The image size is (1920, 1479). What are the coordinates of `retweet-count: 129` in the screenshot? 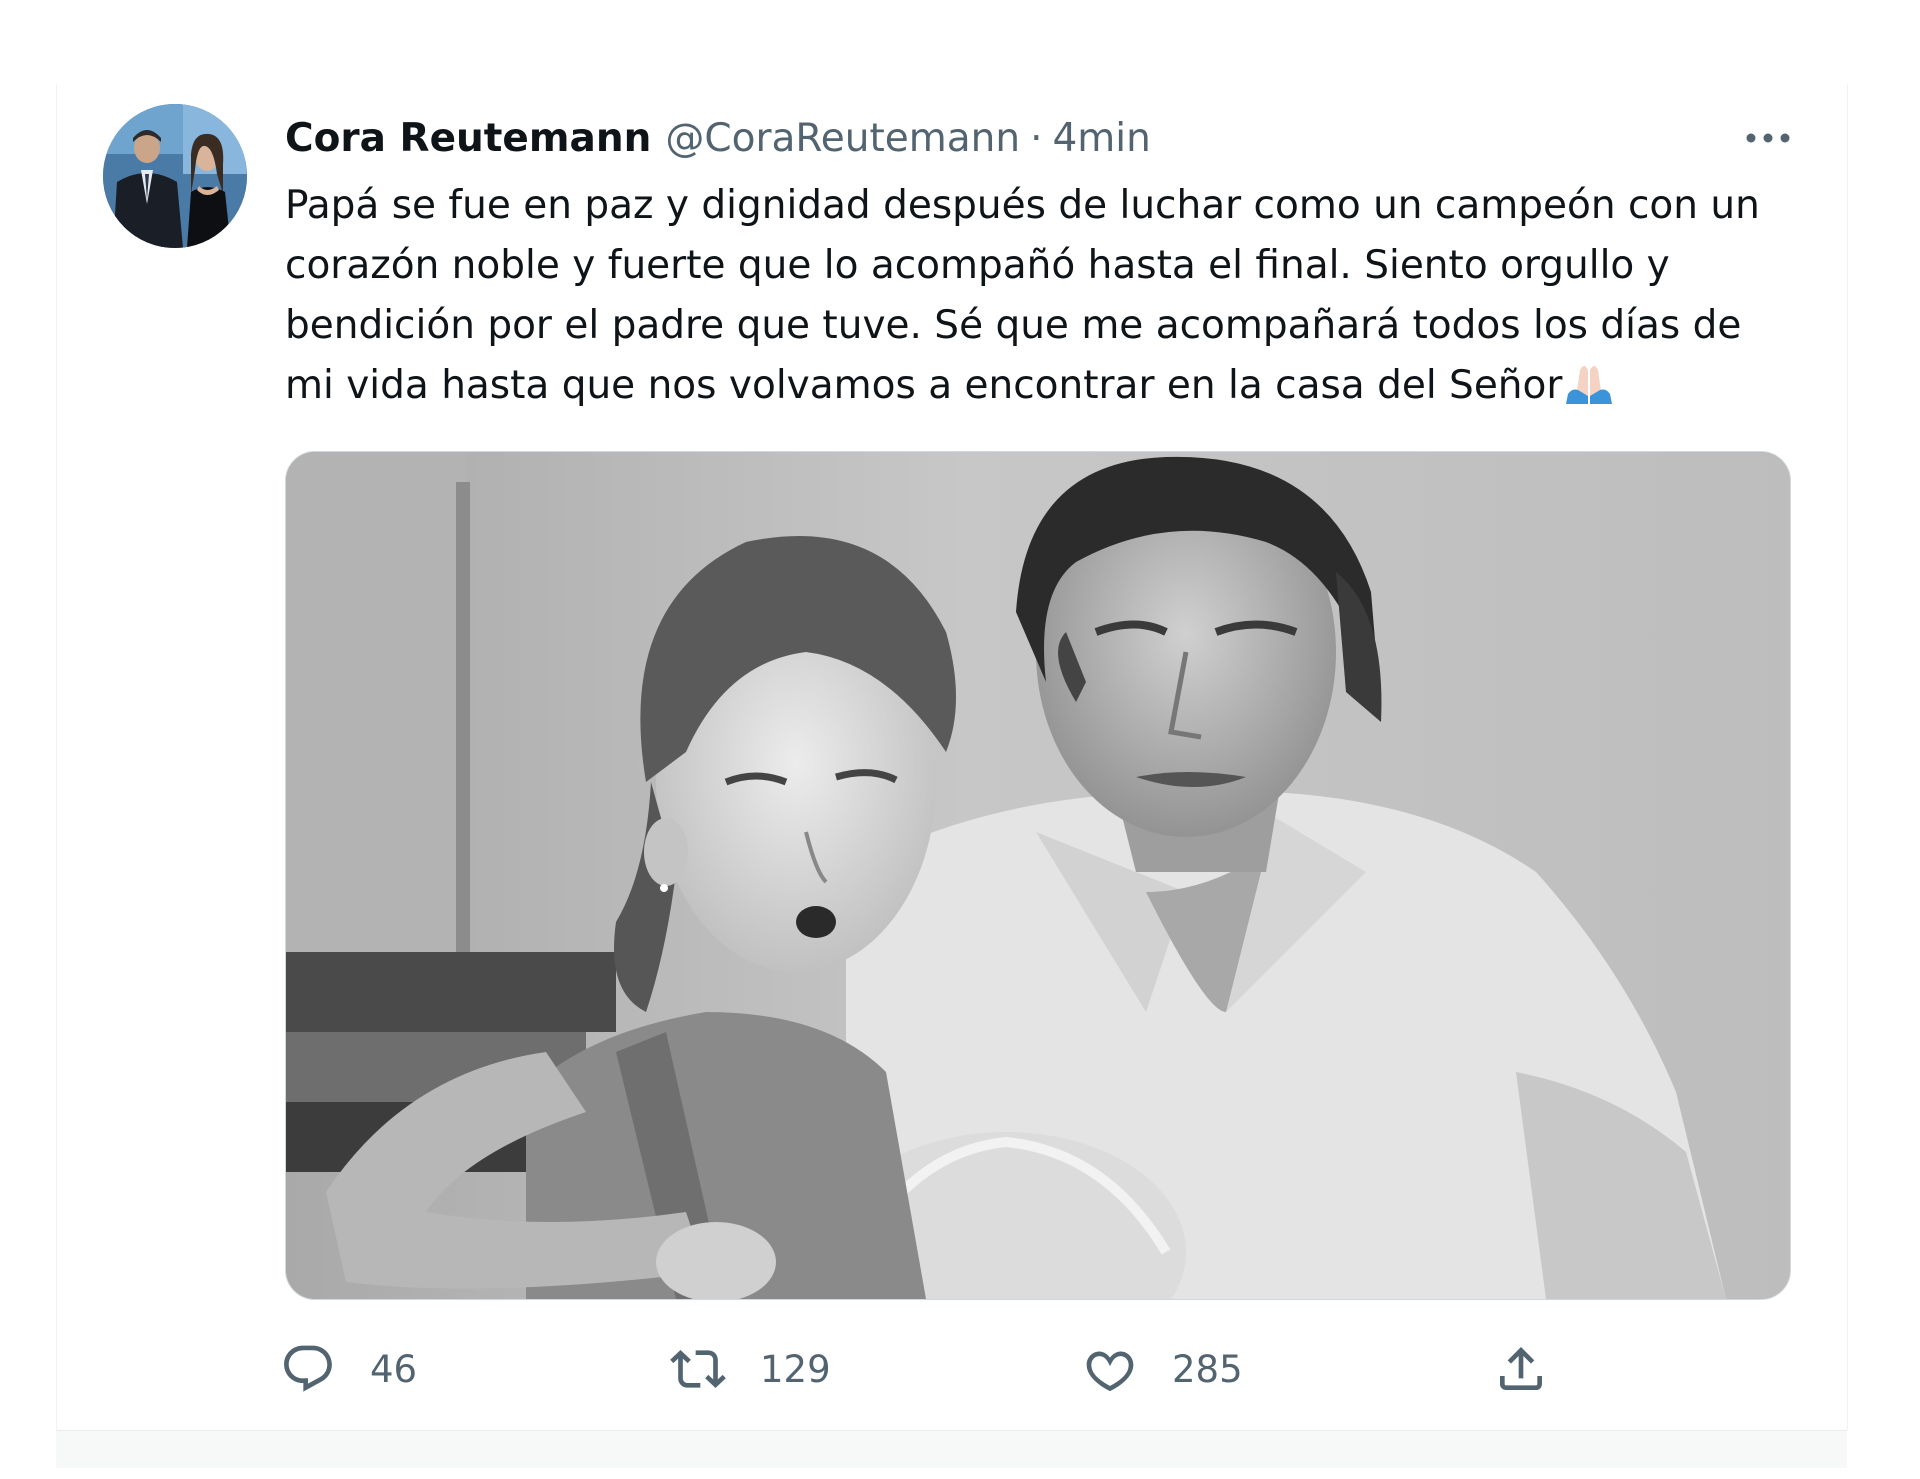 It's located at (795, 1369).